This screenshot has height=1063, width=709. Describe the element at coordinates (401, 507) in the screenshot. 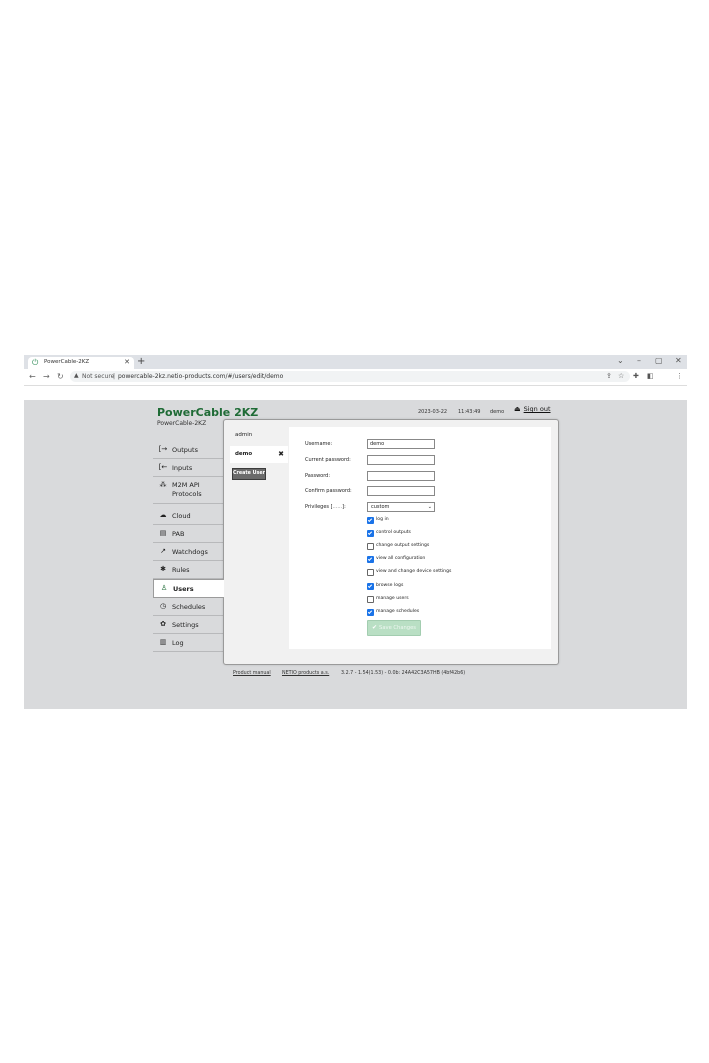

I see `privileges-select: custom ⌄` at that location.